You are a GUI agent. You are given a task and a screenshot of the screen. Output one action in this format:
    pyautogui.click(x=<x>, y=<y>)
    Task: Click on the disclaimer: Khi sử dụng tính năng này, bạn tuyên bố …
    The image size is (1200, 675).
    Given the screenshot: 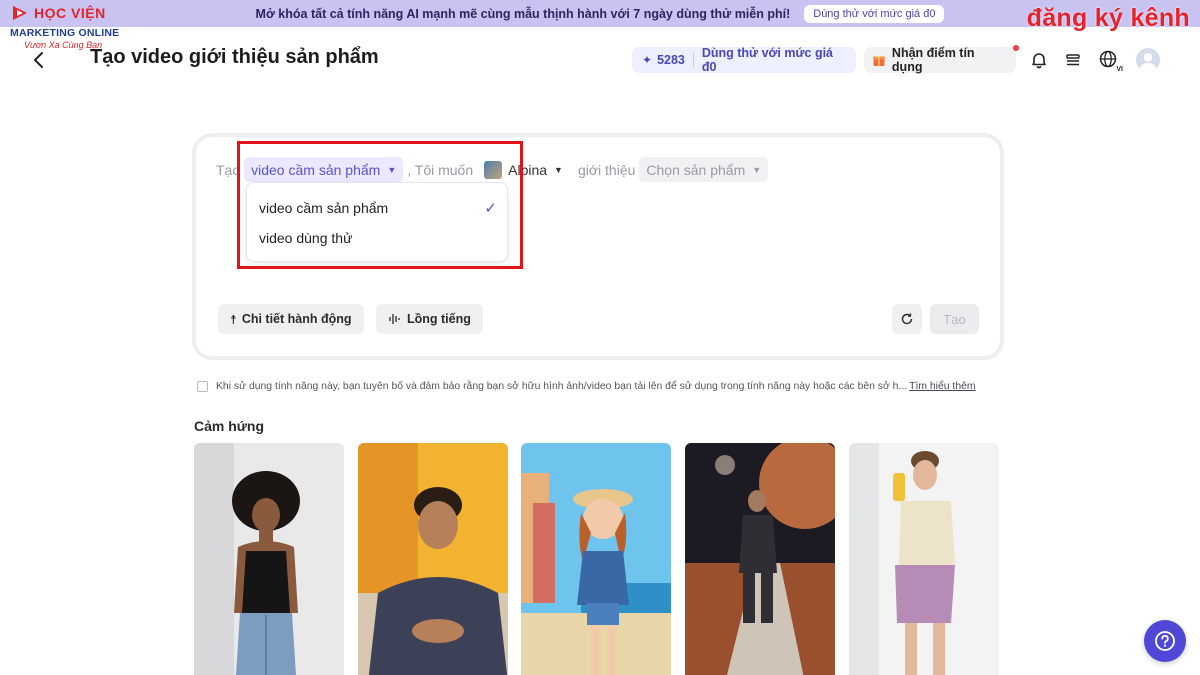 What is the action you would take?
    pyautogui.click(x=586, y=386)
    